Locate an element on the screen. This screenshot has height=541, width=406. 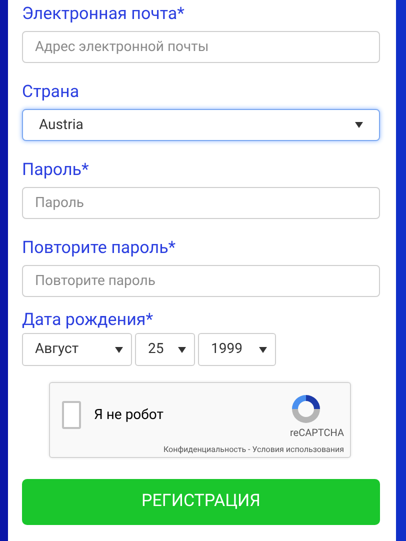
privacy-terms-link: Конфиденциальность - Условия использования is located at coordinates (253, 450).